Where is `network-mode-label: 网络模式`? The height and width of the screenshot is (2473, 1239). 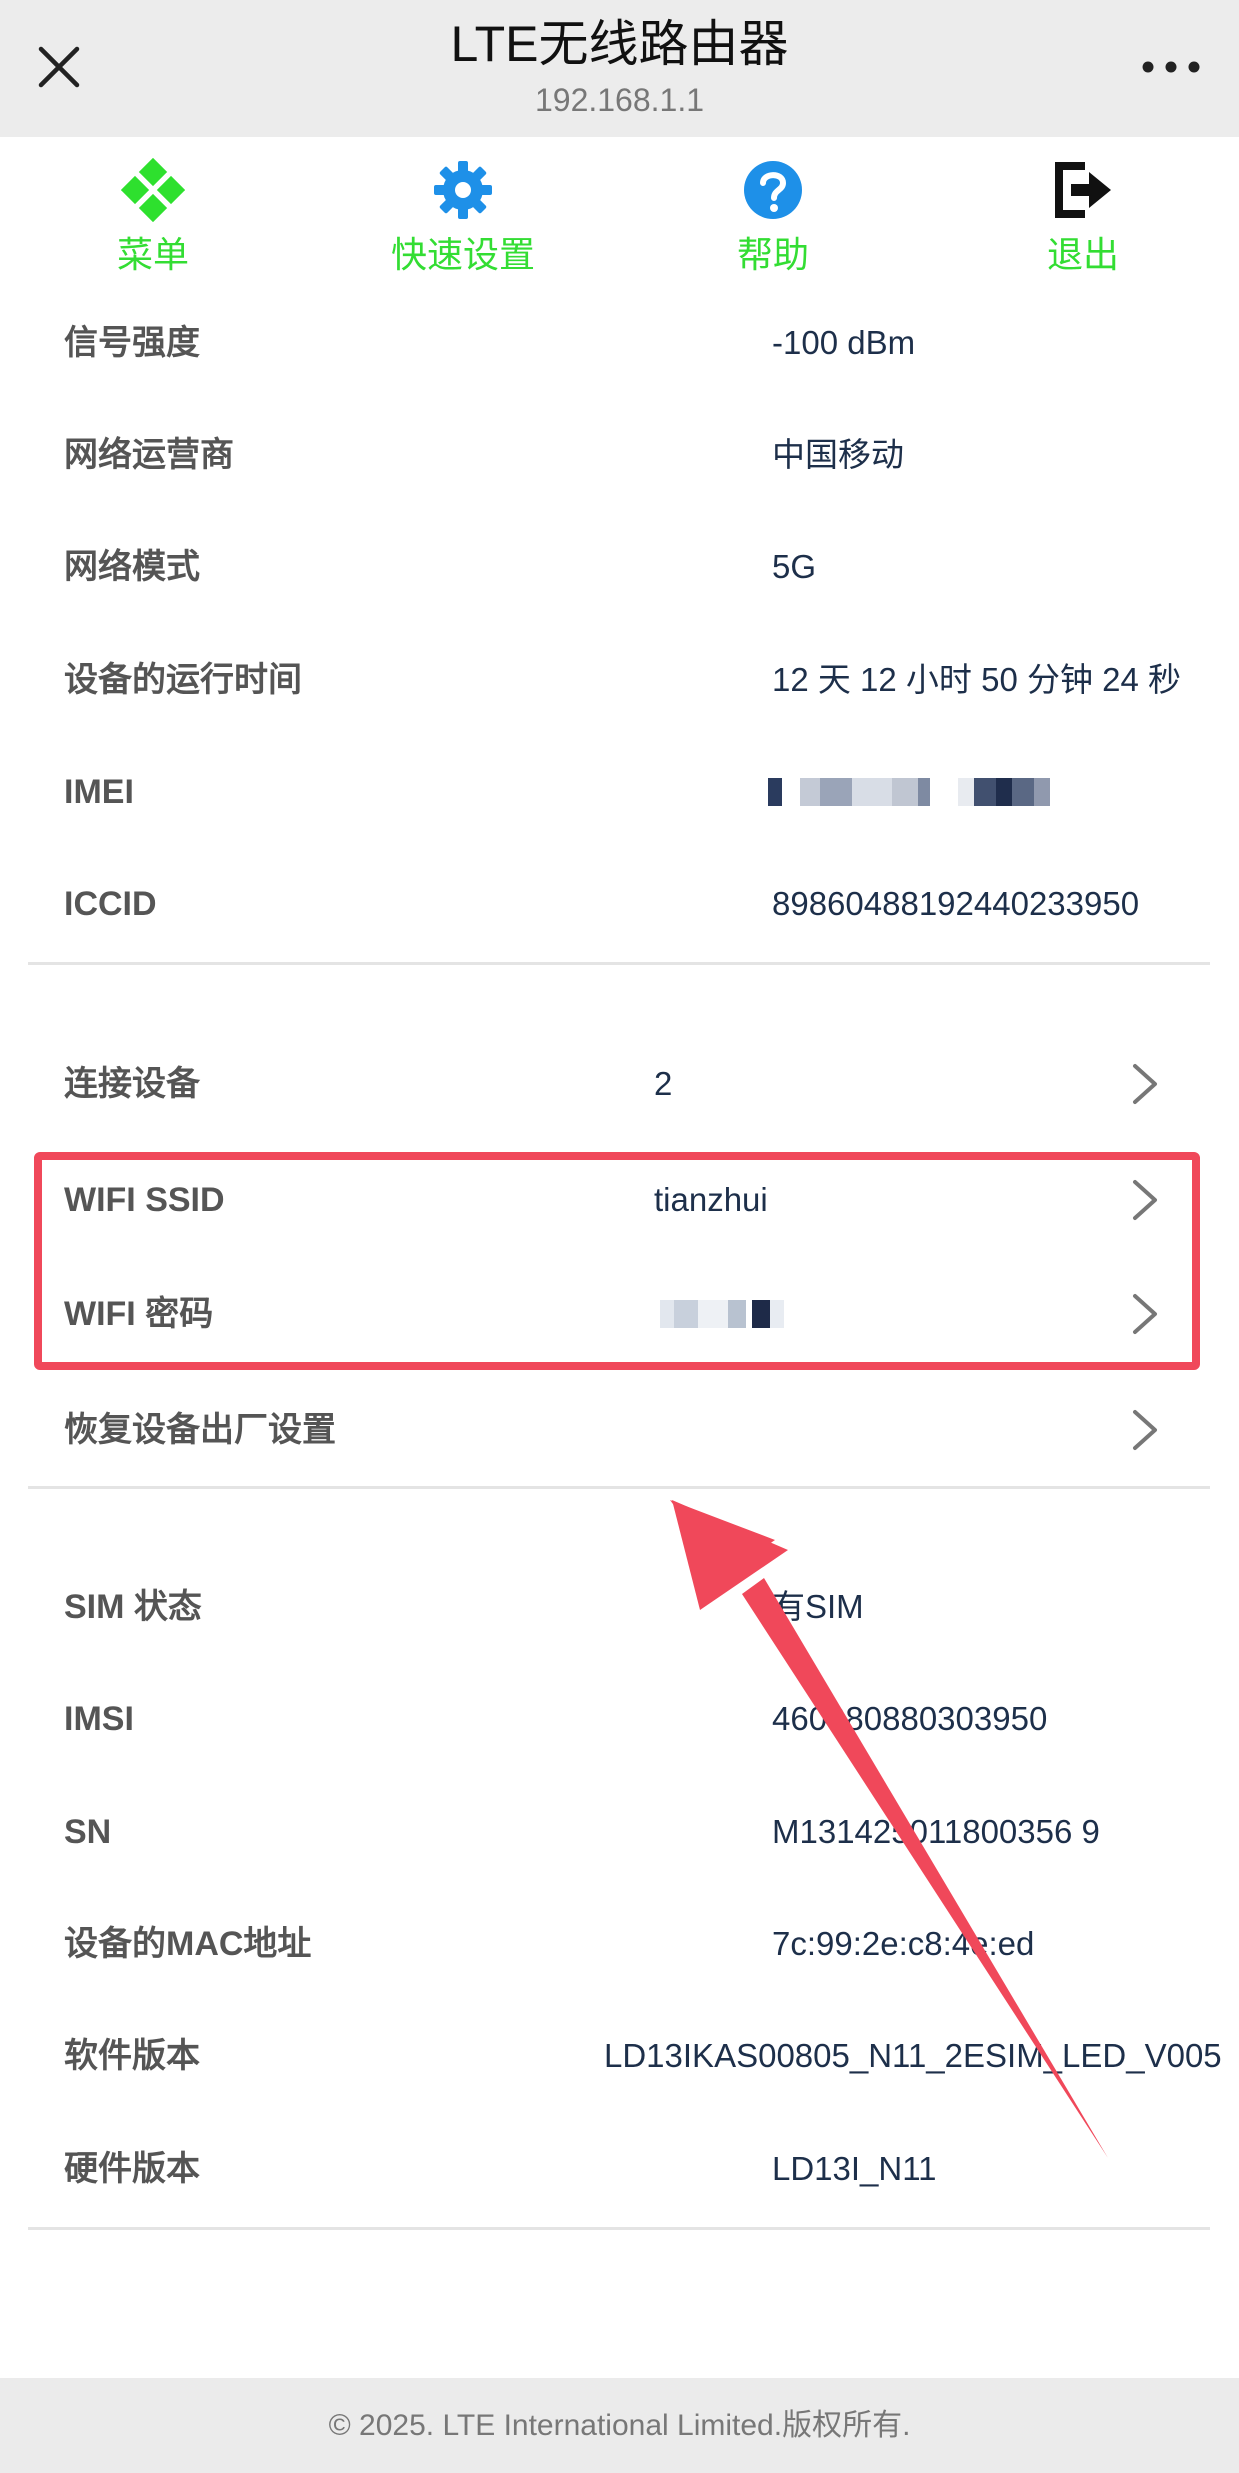 network-mode-label: 网络模式 is located at coordinates (132, 567).